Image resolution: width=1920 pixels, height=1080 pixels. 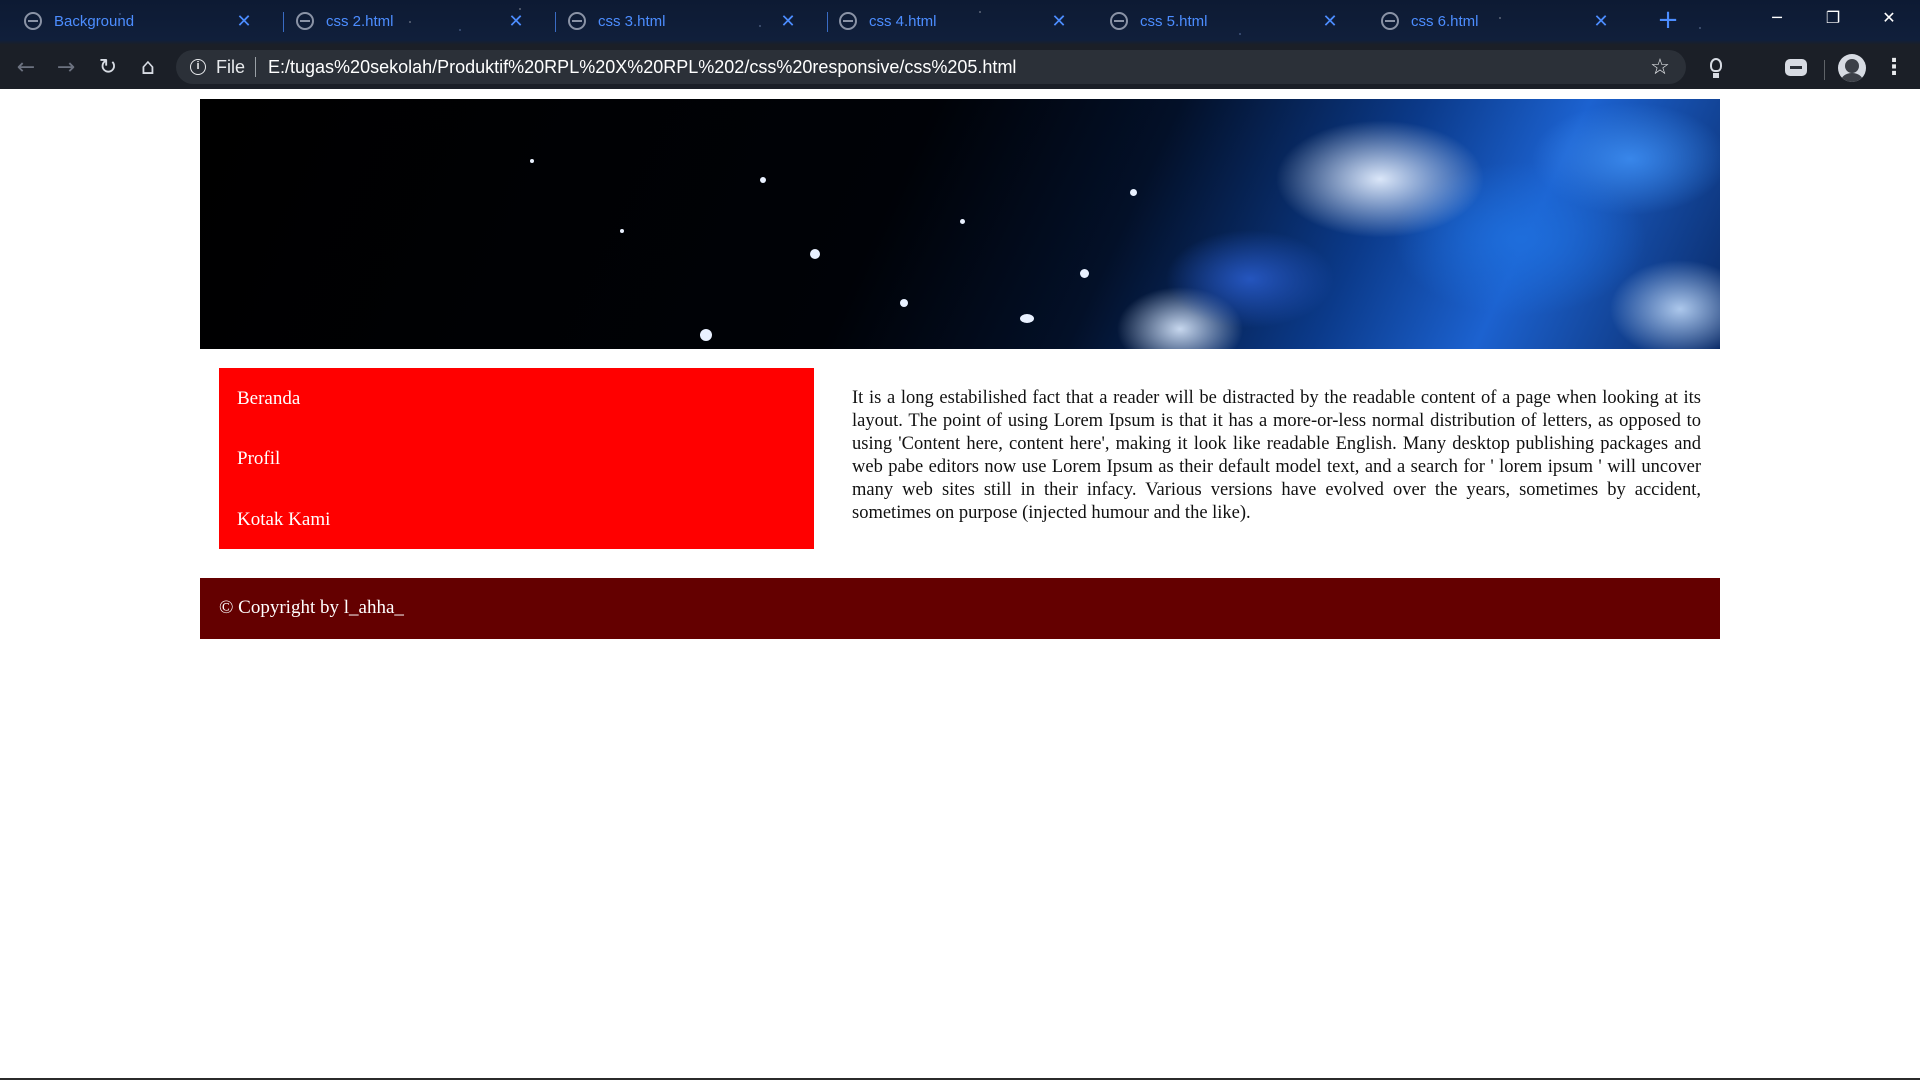 What do you see at coordinates (946, 21) in the screenshot?
I see `tab-css-4: css 4.html ✕` at bounding box center [946, 21].